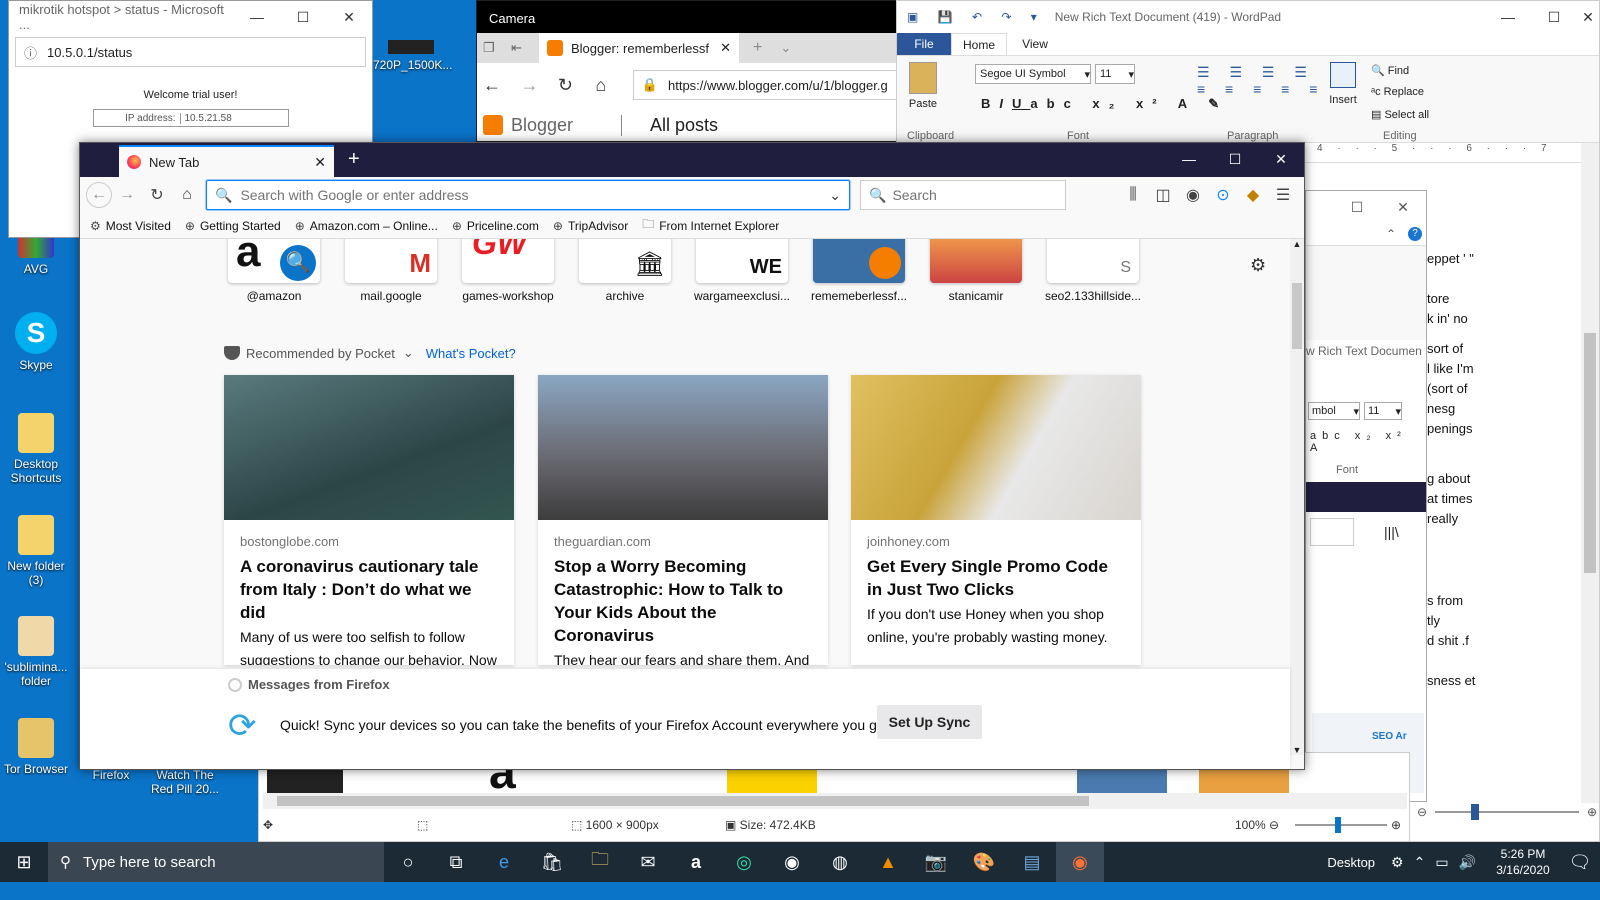 Image resolution: width=1600 pixels, height=900 pixels. Describe the element at coordinates (1397, 92) in the screenshot. I see `replace-button: ᵃc Replace` at that location.